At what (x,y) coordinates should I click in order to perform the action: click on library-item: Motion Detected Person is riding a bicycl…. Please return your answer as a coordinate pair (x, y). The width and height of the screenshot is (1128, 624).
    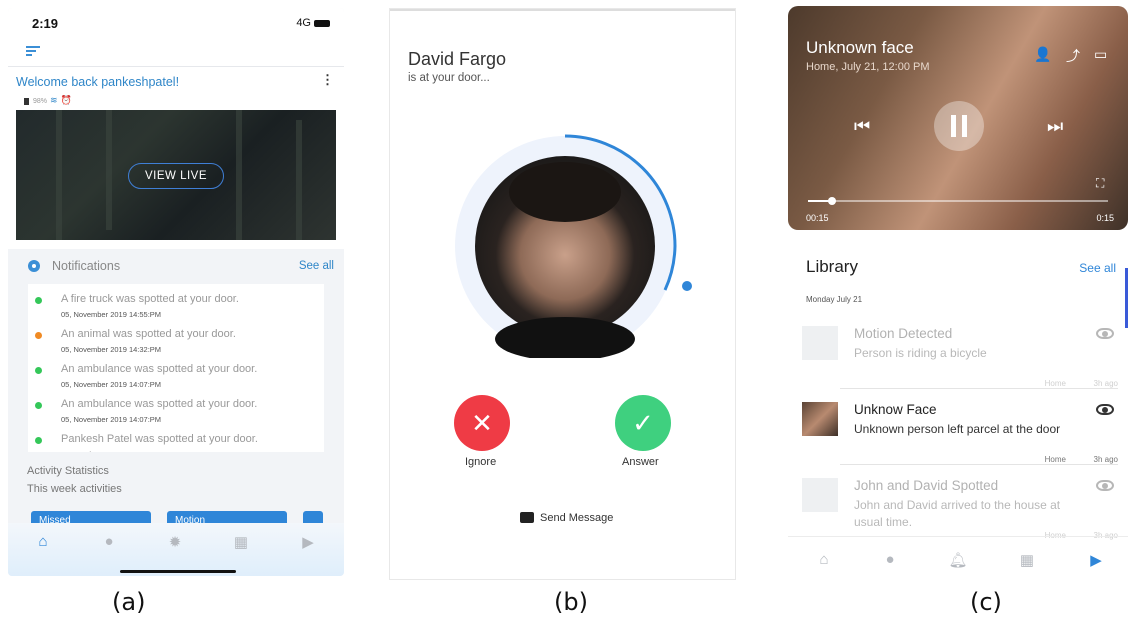
    Looking at the image, I should click on (960, 360).